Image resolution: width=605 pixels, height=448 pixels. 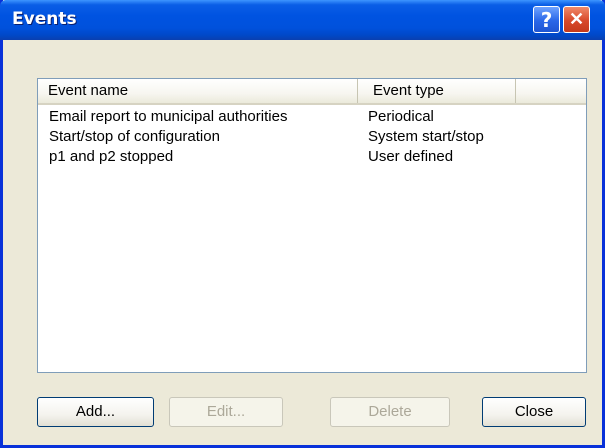 I want to click on window-title: Events, so click(x=44, y=19).